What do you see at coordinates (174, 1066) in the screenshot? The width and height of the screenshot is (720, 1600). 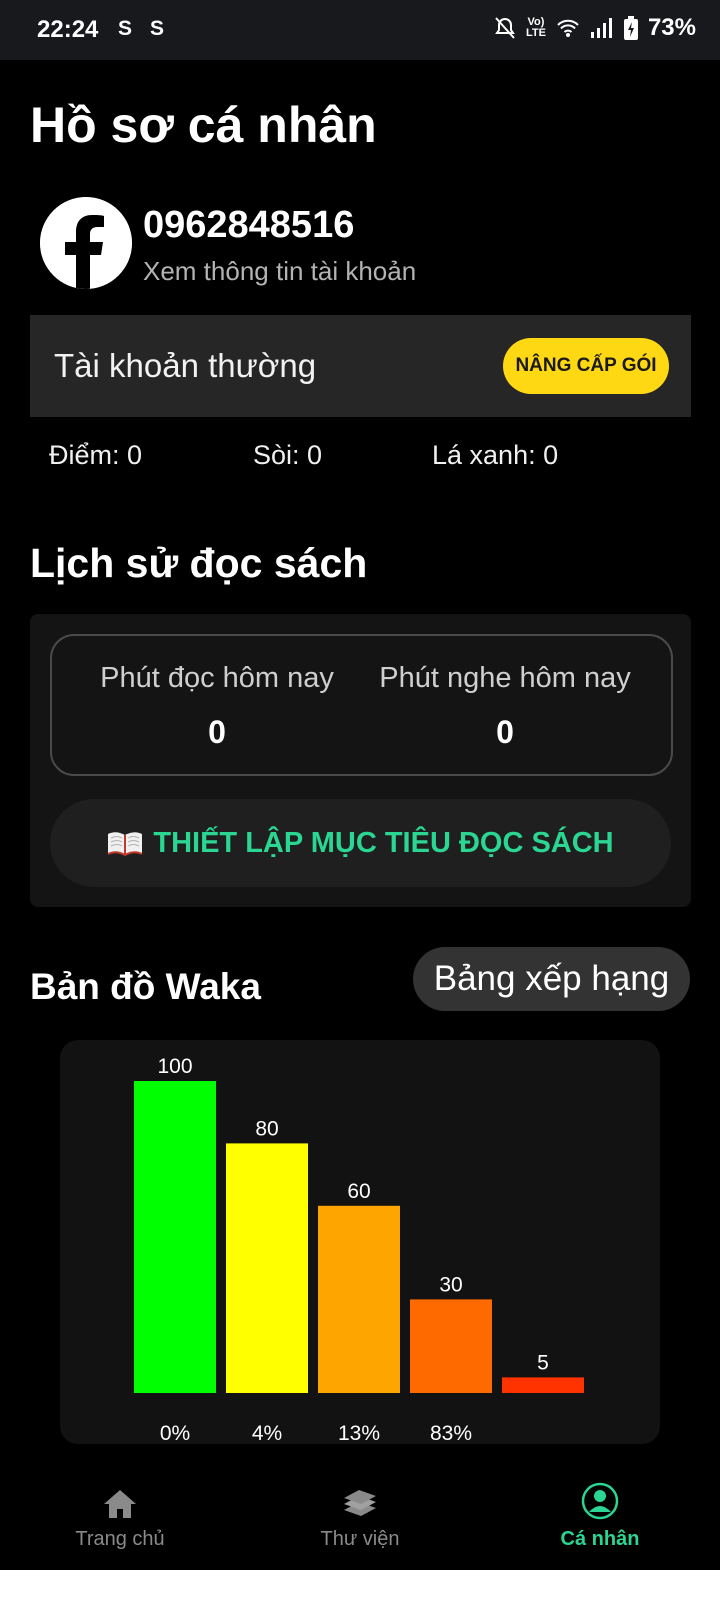 I see `chart-value-label: 100` at bounding box center [174, 1066].